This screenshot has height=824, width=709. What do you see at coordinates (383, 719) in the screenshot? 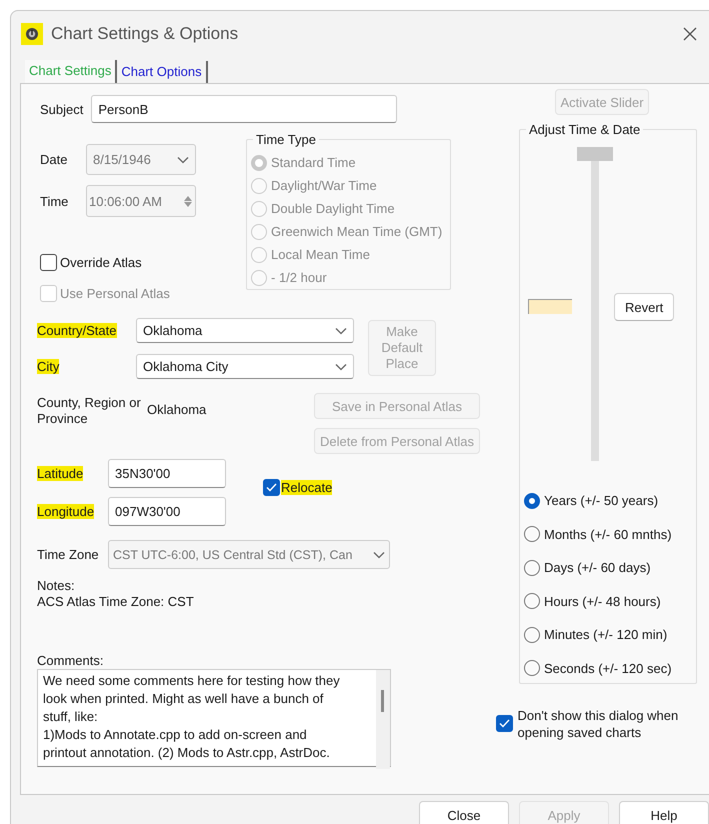
I see `scrollbar` at bounding box center [383, 719].